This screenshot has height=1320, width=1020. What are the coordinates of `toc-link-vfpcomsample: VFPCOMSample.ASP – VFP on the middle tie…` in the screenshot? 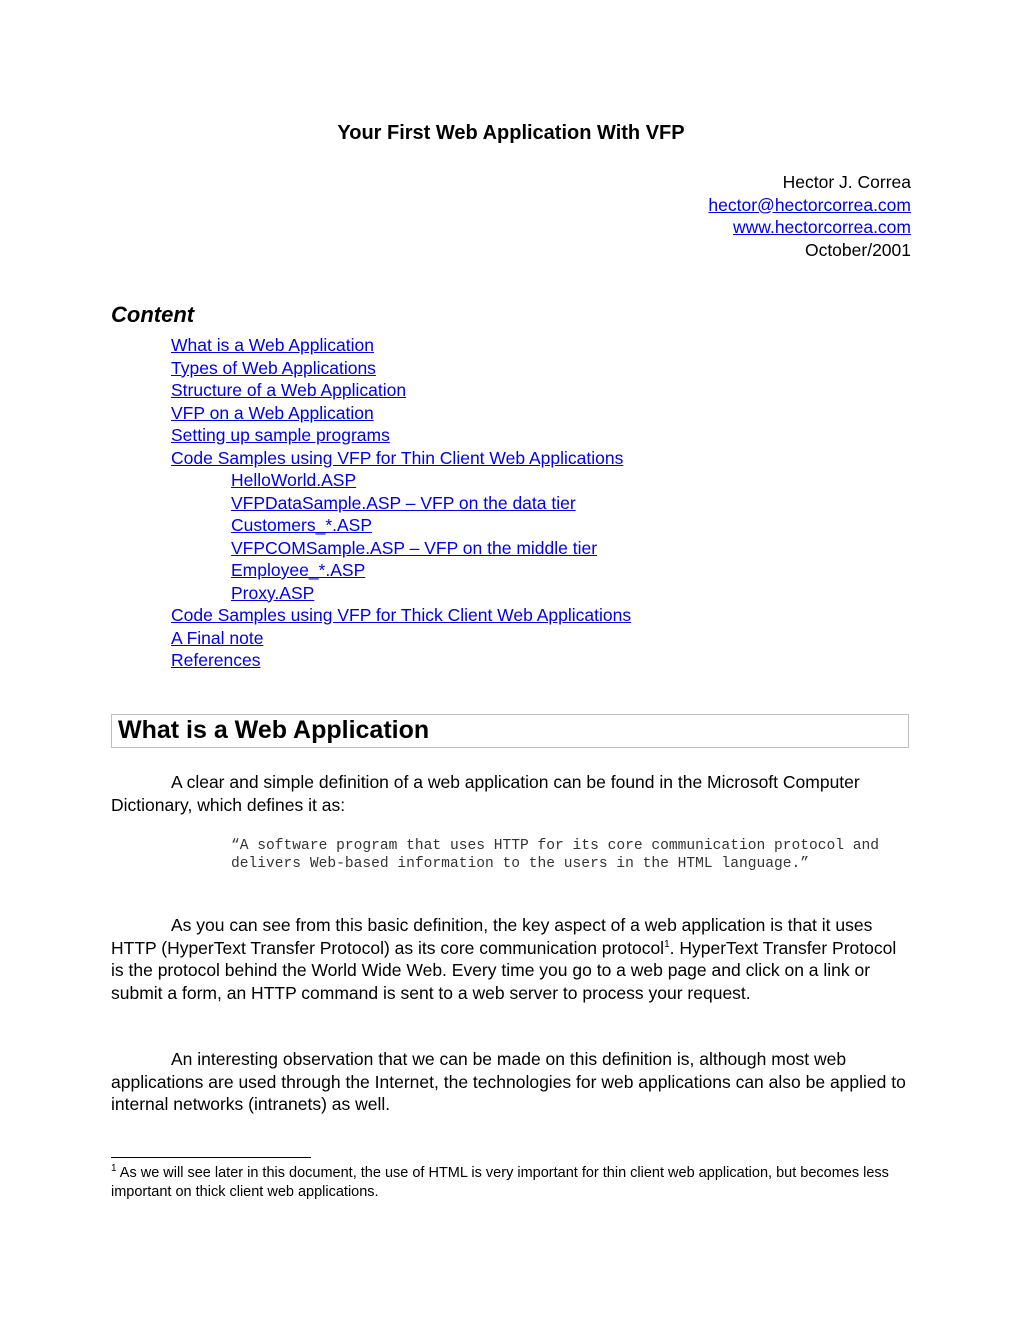 It's located at (414, 548).